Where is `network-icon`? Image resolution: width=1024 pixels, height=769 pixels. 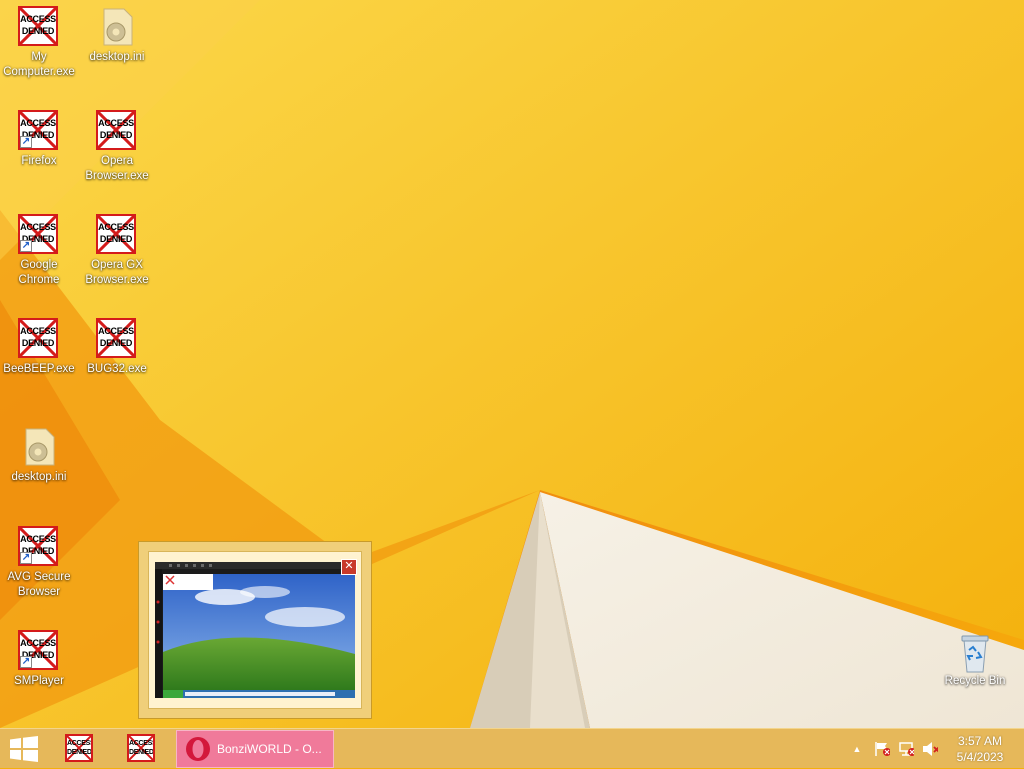
network-icon is located at coordinates (906, 749).